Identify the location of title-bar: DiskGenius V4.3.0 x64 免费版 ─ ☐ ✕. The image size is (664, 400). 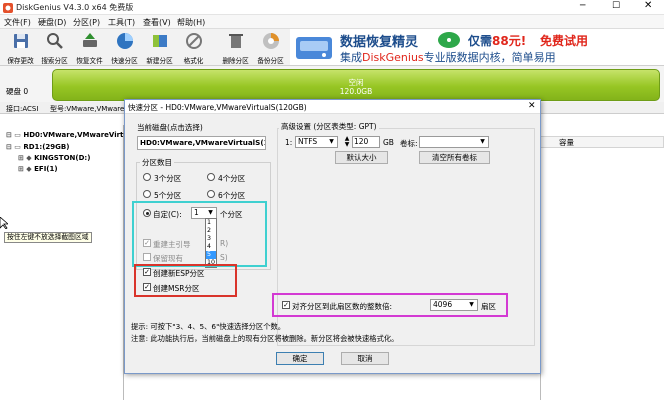
(332, 7).